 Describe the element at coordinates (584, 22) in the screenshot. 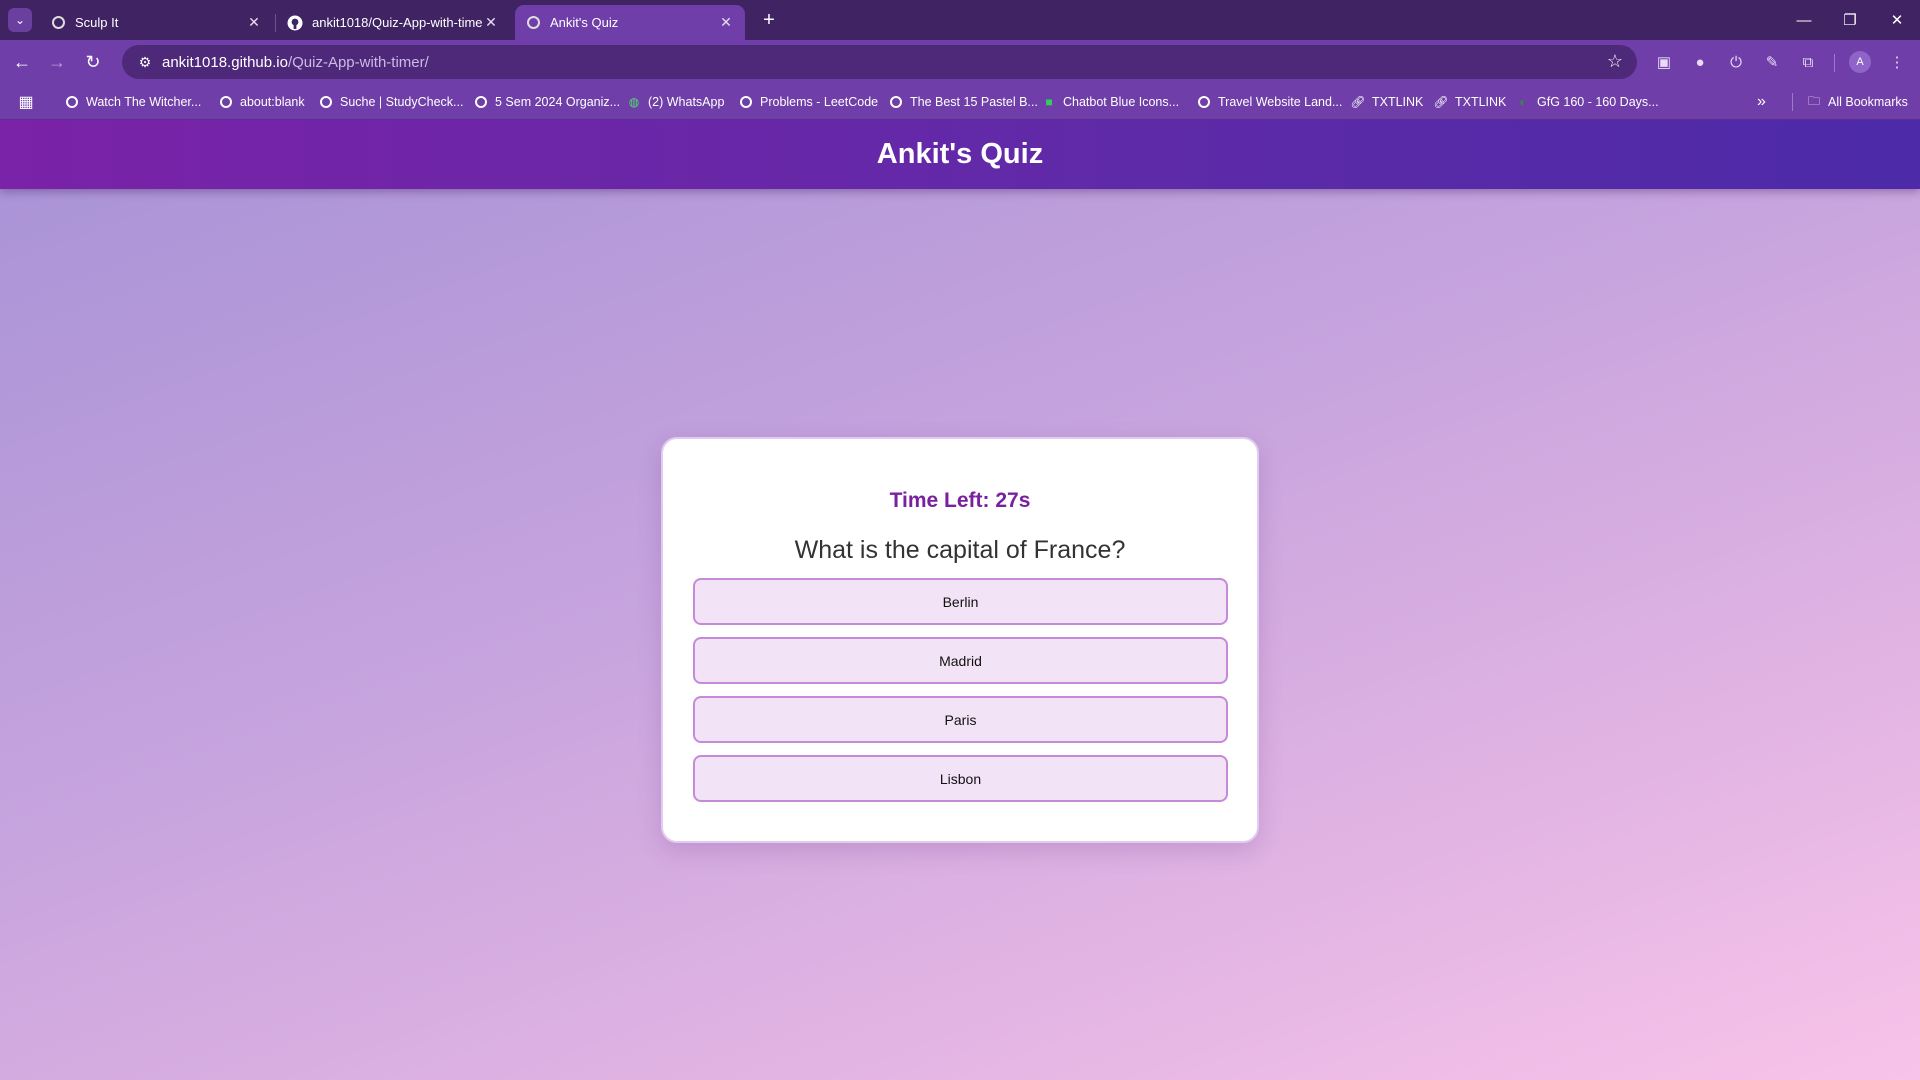

I see `tab-title: Ankit's Quiz` at that location.